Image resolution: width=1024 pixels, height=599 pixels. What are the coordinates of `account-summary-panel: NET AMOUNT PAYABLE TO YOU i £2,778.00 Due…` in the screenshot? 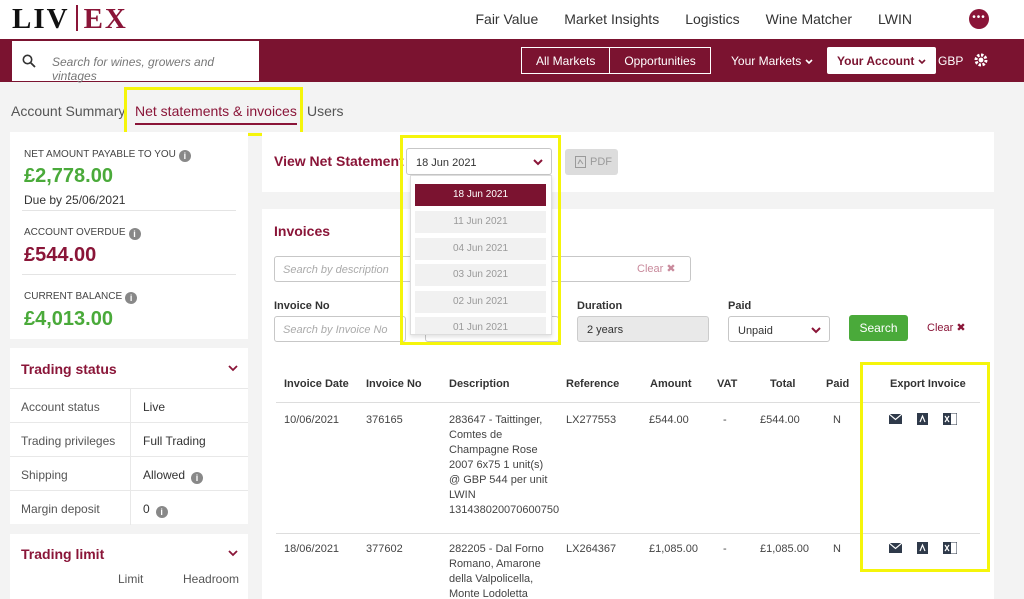 It's located at (129, 235).